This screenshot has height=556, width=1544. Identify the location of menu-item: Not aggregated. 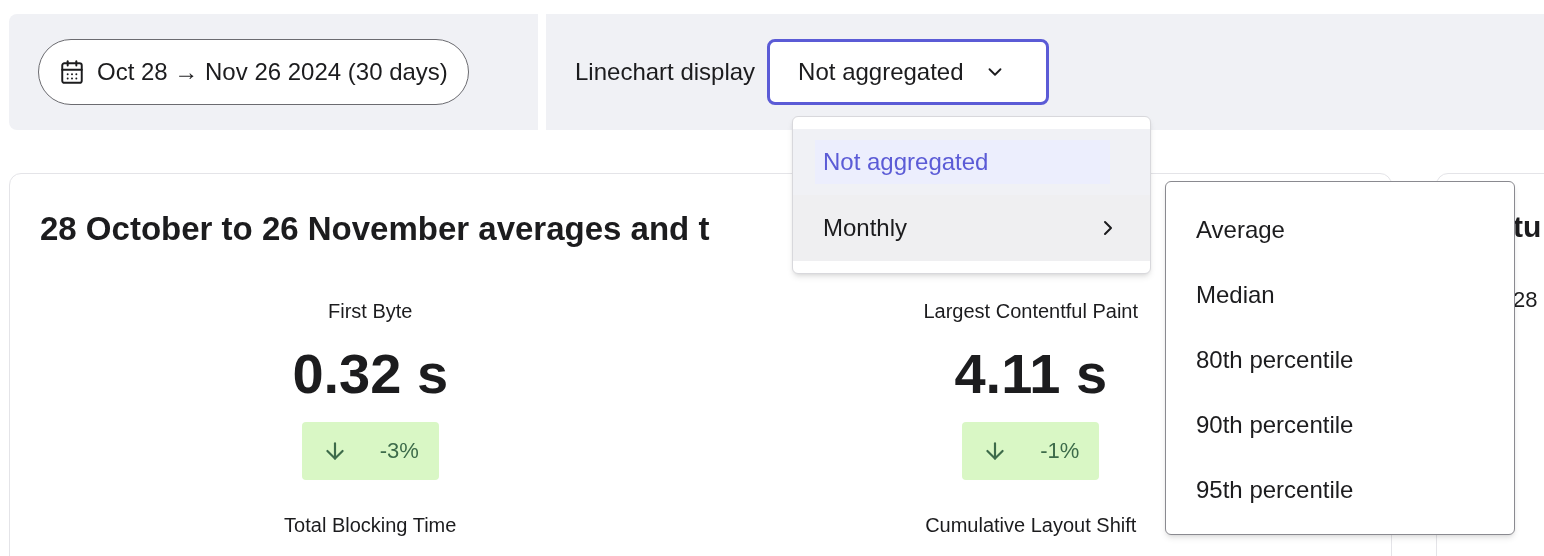
(971, 162).